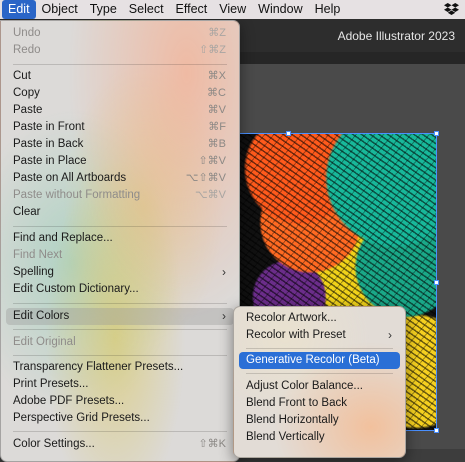 Image resolution: width=465 pixels, height=462 pixels. Describe the element at coordinates (120, 316) in the screenshot. I see `menu-item-edit-colors: Edit Colors ›` at that location.